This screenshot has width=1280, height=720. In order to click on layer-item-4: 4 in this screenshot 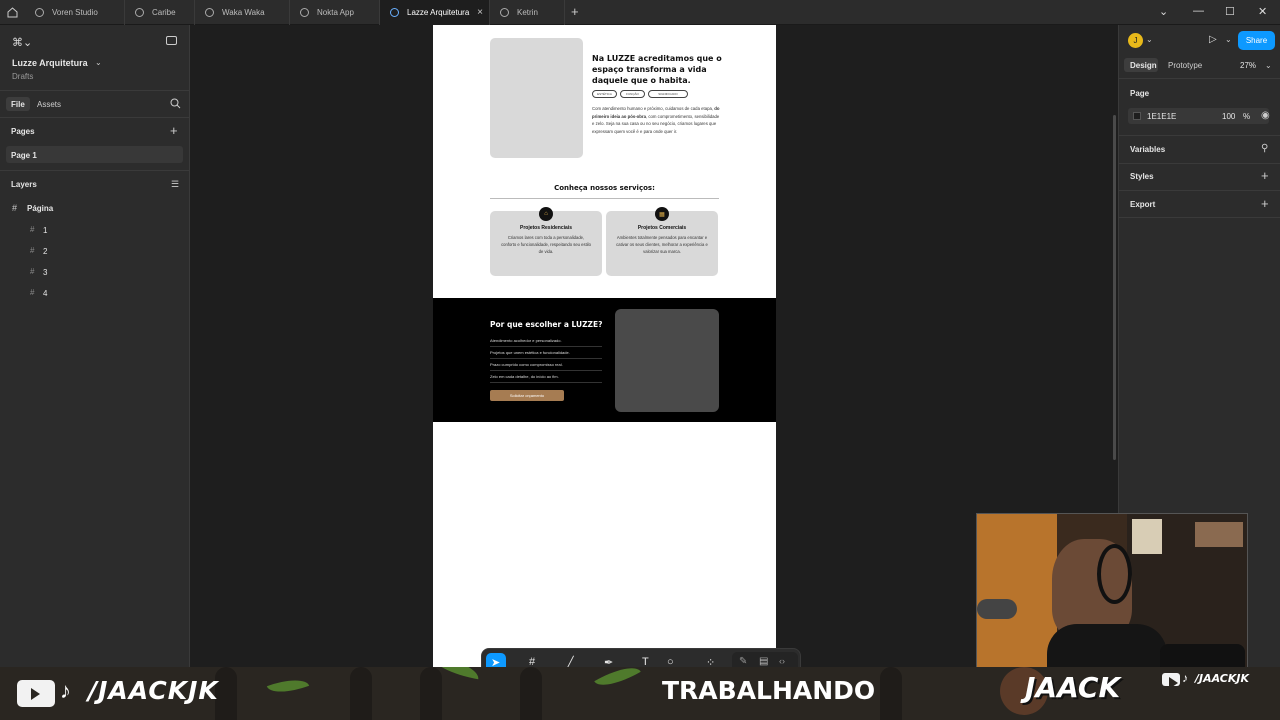, I will do `click(45, 293)`.